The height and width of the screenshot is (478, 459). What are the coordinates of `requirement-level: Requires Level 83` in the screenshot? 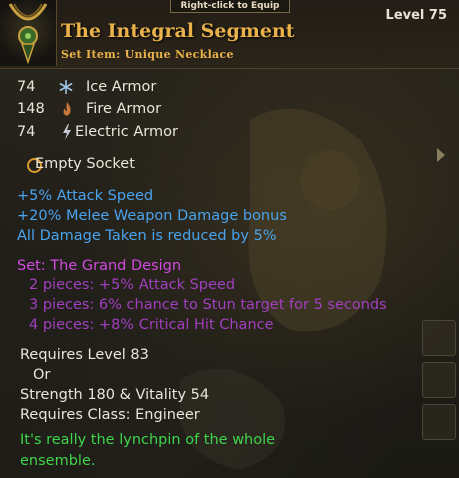 It's located at (84, 355).